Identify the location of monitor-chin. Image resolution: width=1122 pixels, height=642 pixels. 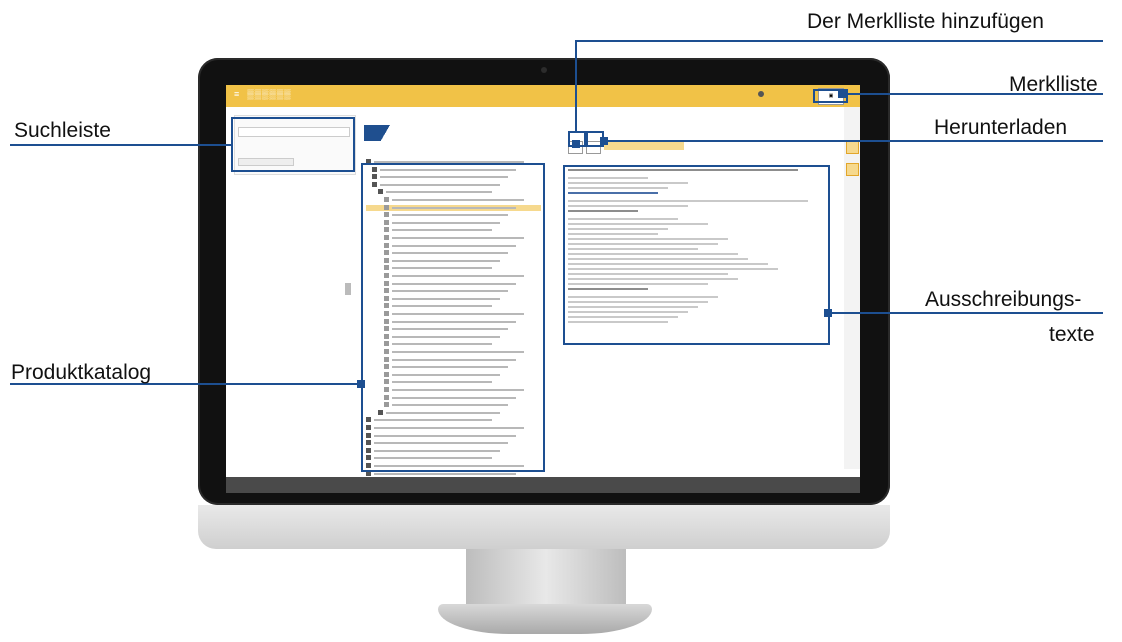
(544, 527).